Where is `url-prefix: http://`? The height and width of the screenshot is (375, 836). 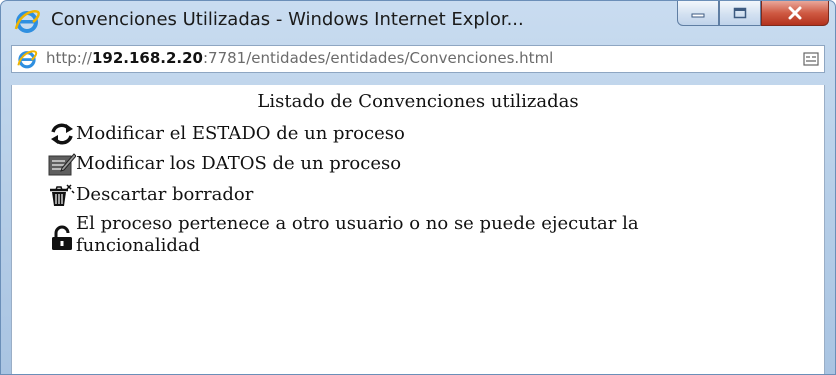 url-prefix: http:// is located at coordinates (69, 58).